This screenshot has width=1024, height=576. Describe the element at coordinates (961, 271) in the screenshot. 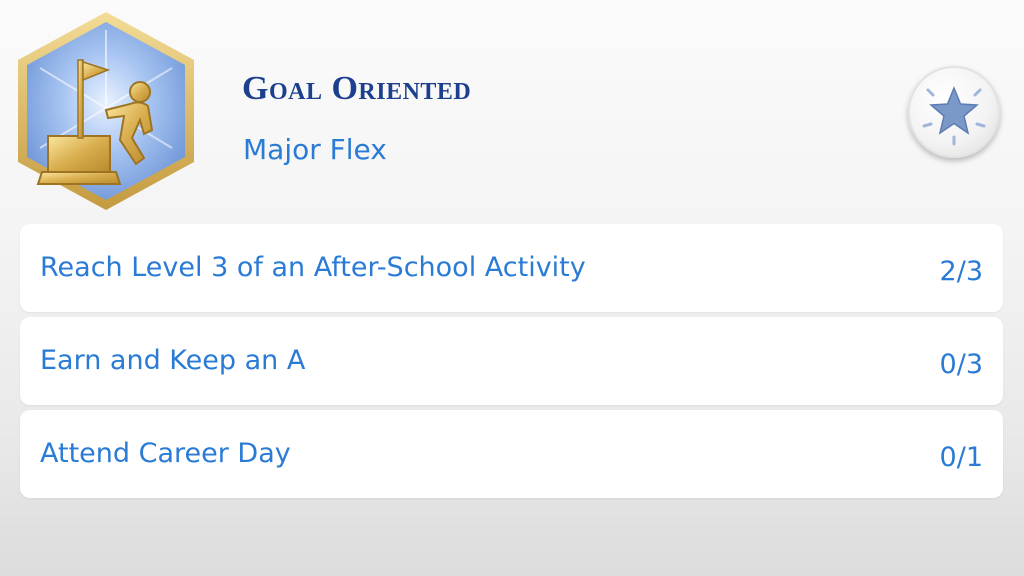

I see `goal-progress: 2/3` at that location.